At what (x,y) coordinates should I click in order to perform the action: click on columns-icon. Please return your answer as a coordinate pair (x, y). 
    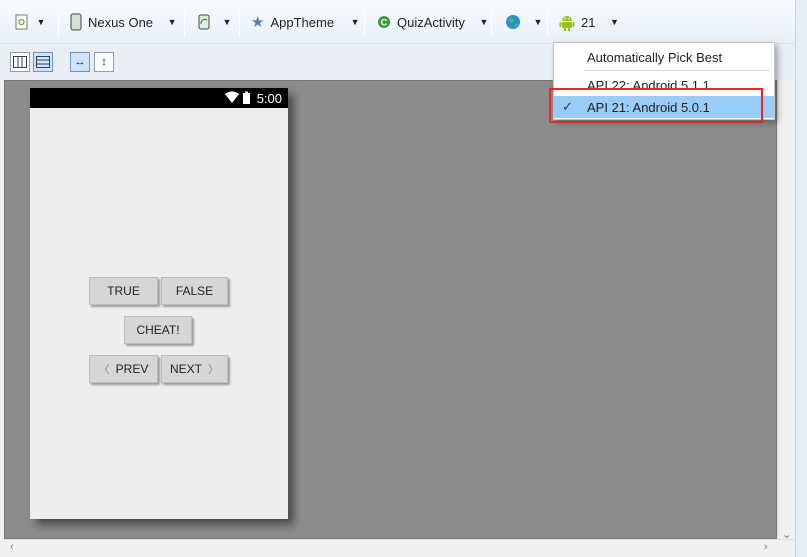
    Looking at the image, I should click on (20, 62).